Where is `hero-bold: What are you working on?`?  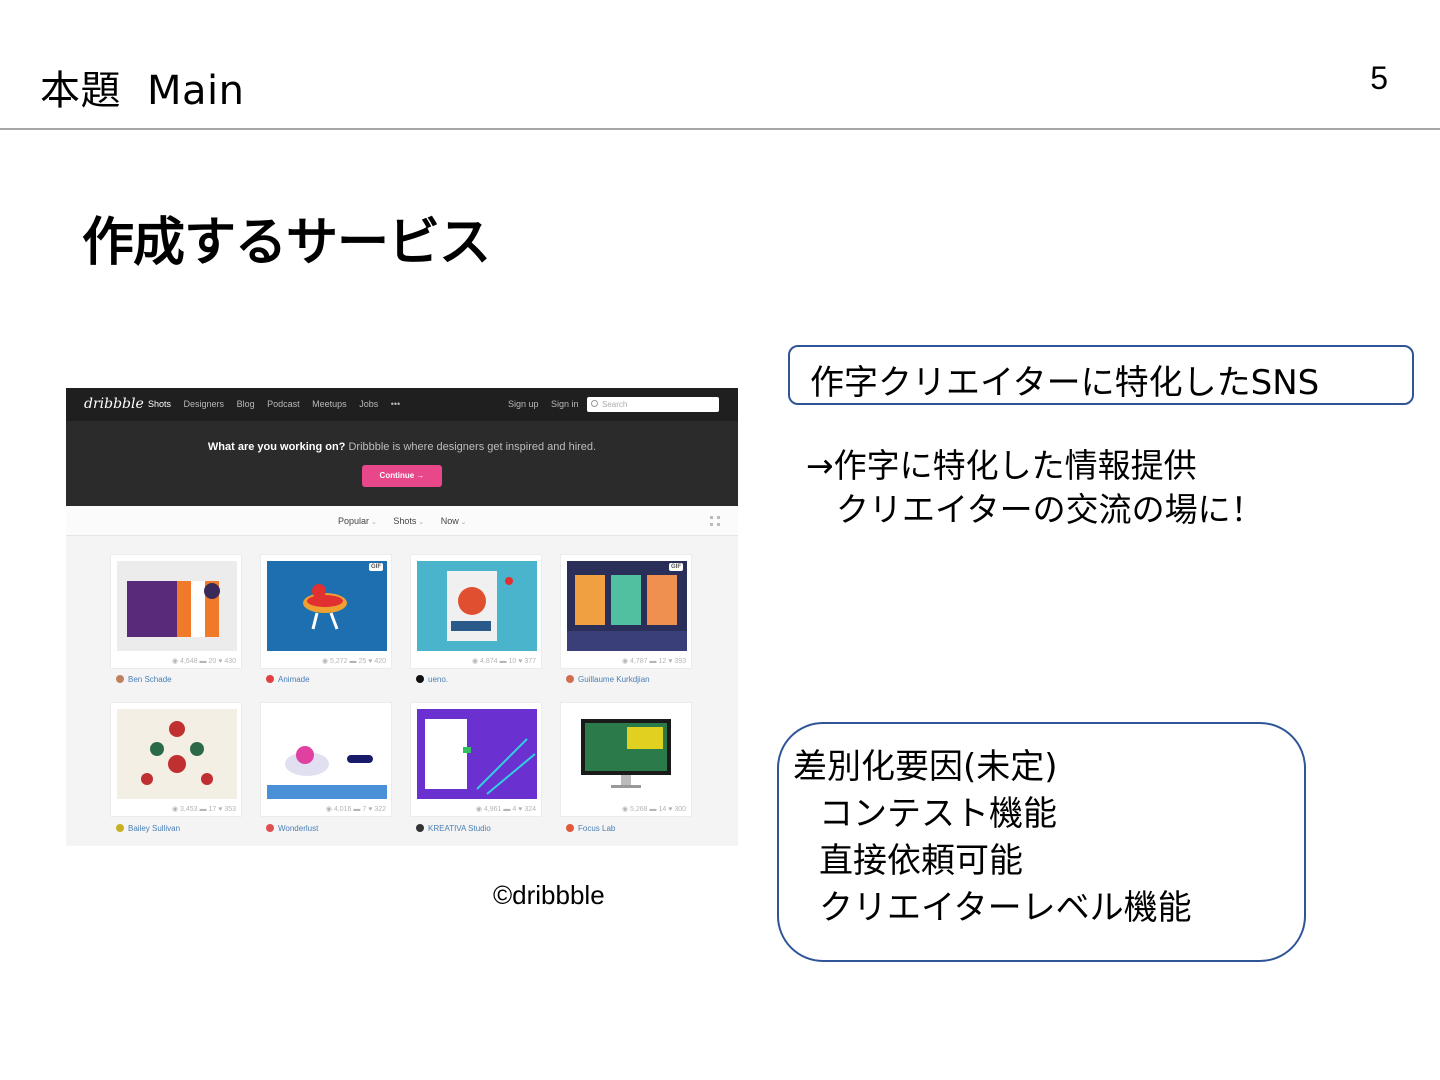
hero-bold: What are you working on? is located at coordinates (276, 447).